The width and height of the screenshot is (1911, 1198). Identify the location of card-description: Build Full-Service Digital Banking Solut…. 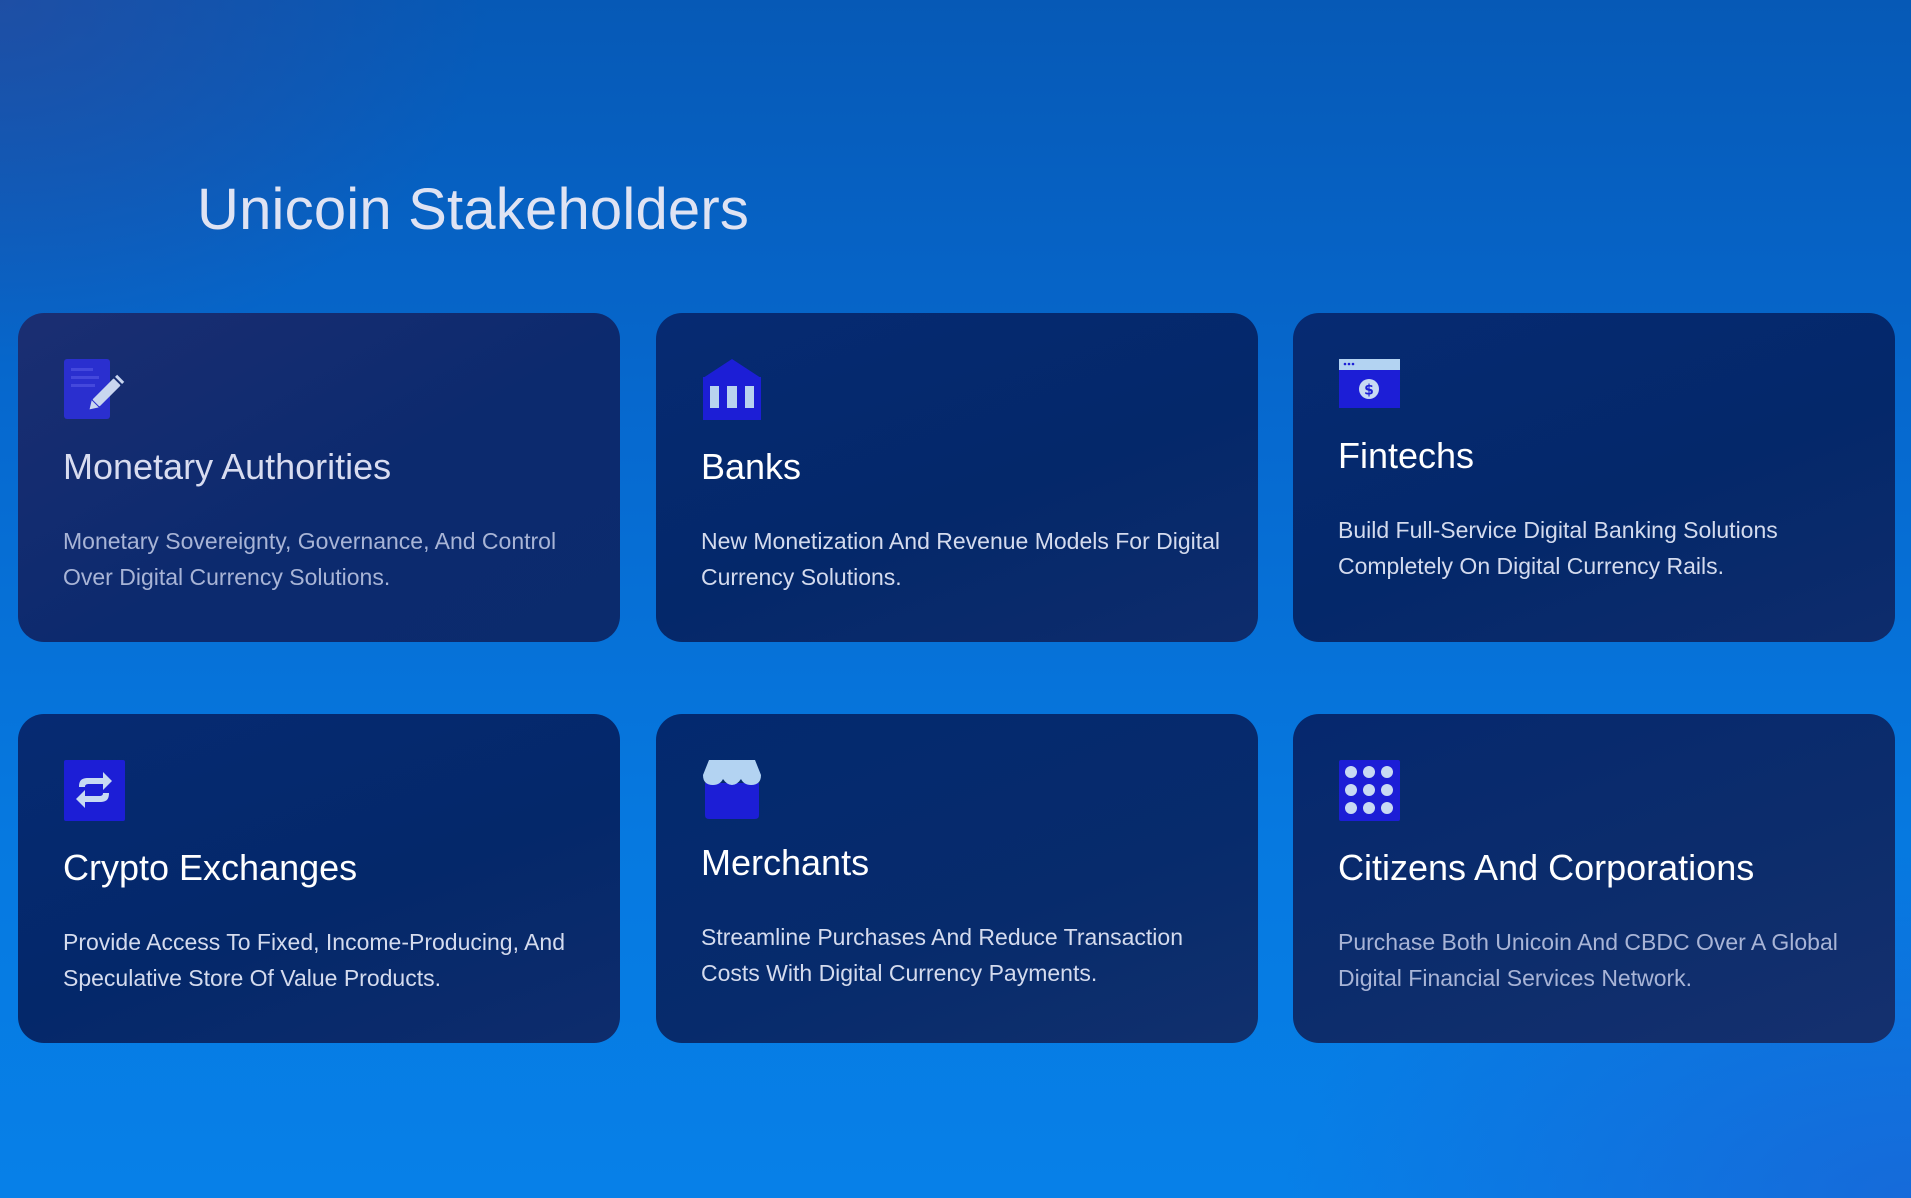
(1558, 548).